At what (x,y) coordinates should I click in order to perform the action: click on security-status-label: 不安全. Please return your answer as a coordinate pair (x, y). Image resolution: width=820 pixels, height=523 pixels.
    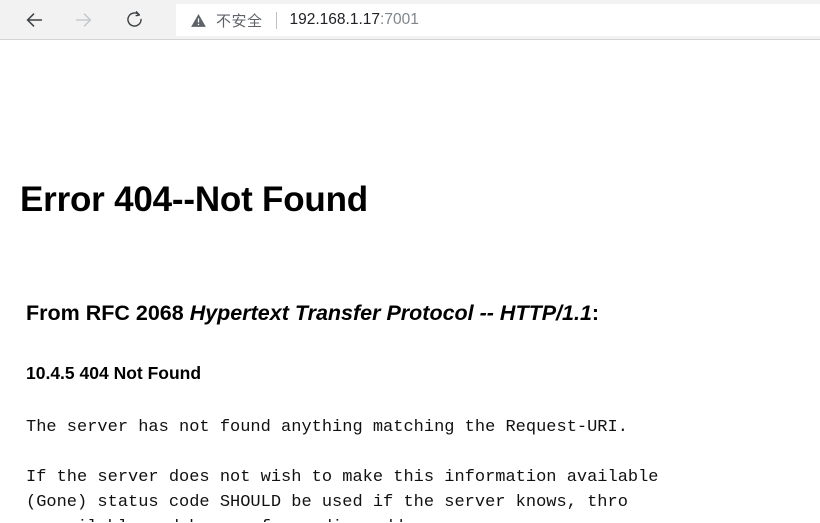
    Looking at the image, I should click on (239, 21).